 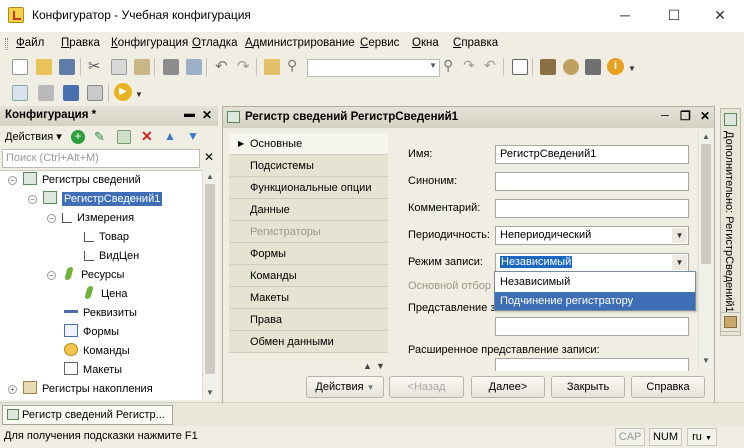 What do you see at coordinates (91, 332) in the screenshot?
I see `tree-item-forms: Формы` at bounding box center [91, 332].